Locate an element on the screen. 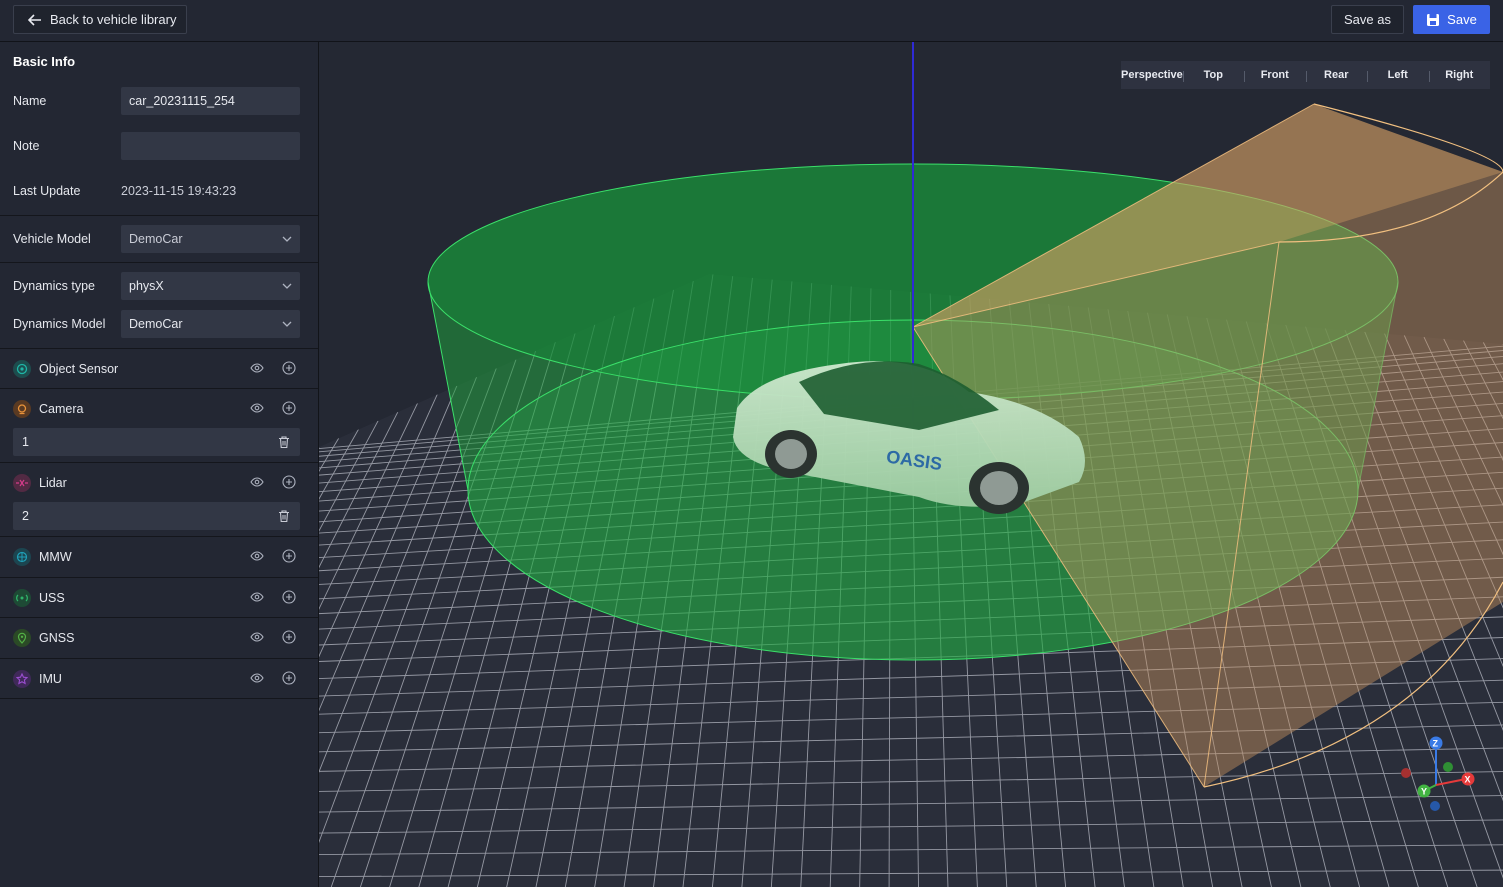 The width and height of the screenshot is (1503, 887). y-axis-label: Y is located at coordinates (1424, 792).